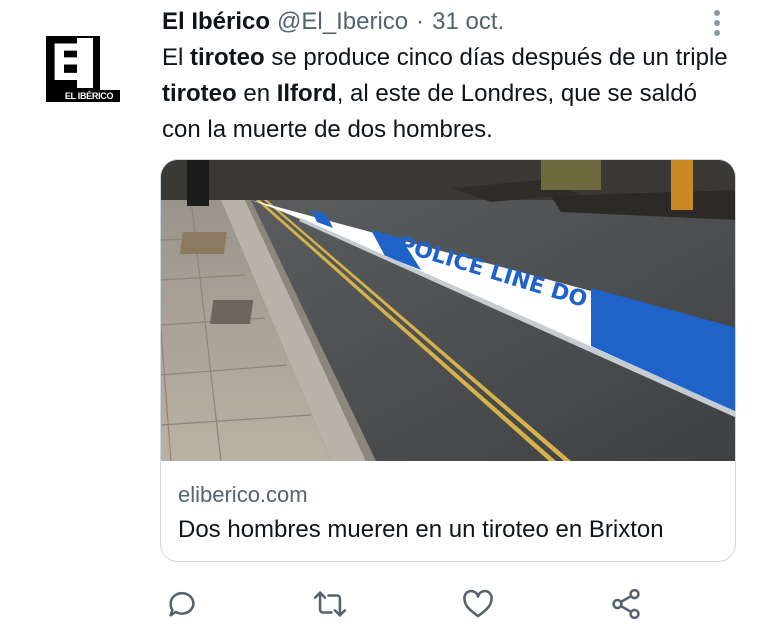 This screenshot has height=638, width=760. Describe the element at coordinates (256, 93) in the screenshot. I see `tweet-text-segment: en` at that location.